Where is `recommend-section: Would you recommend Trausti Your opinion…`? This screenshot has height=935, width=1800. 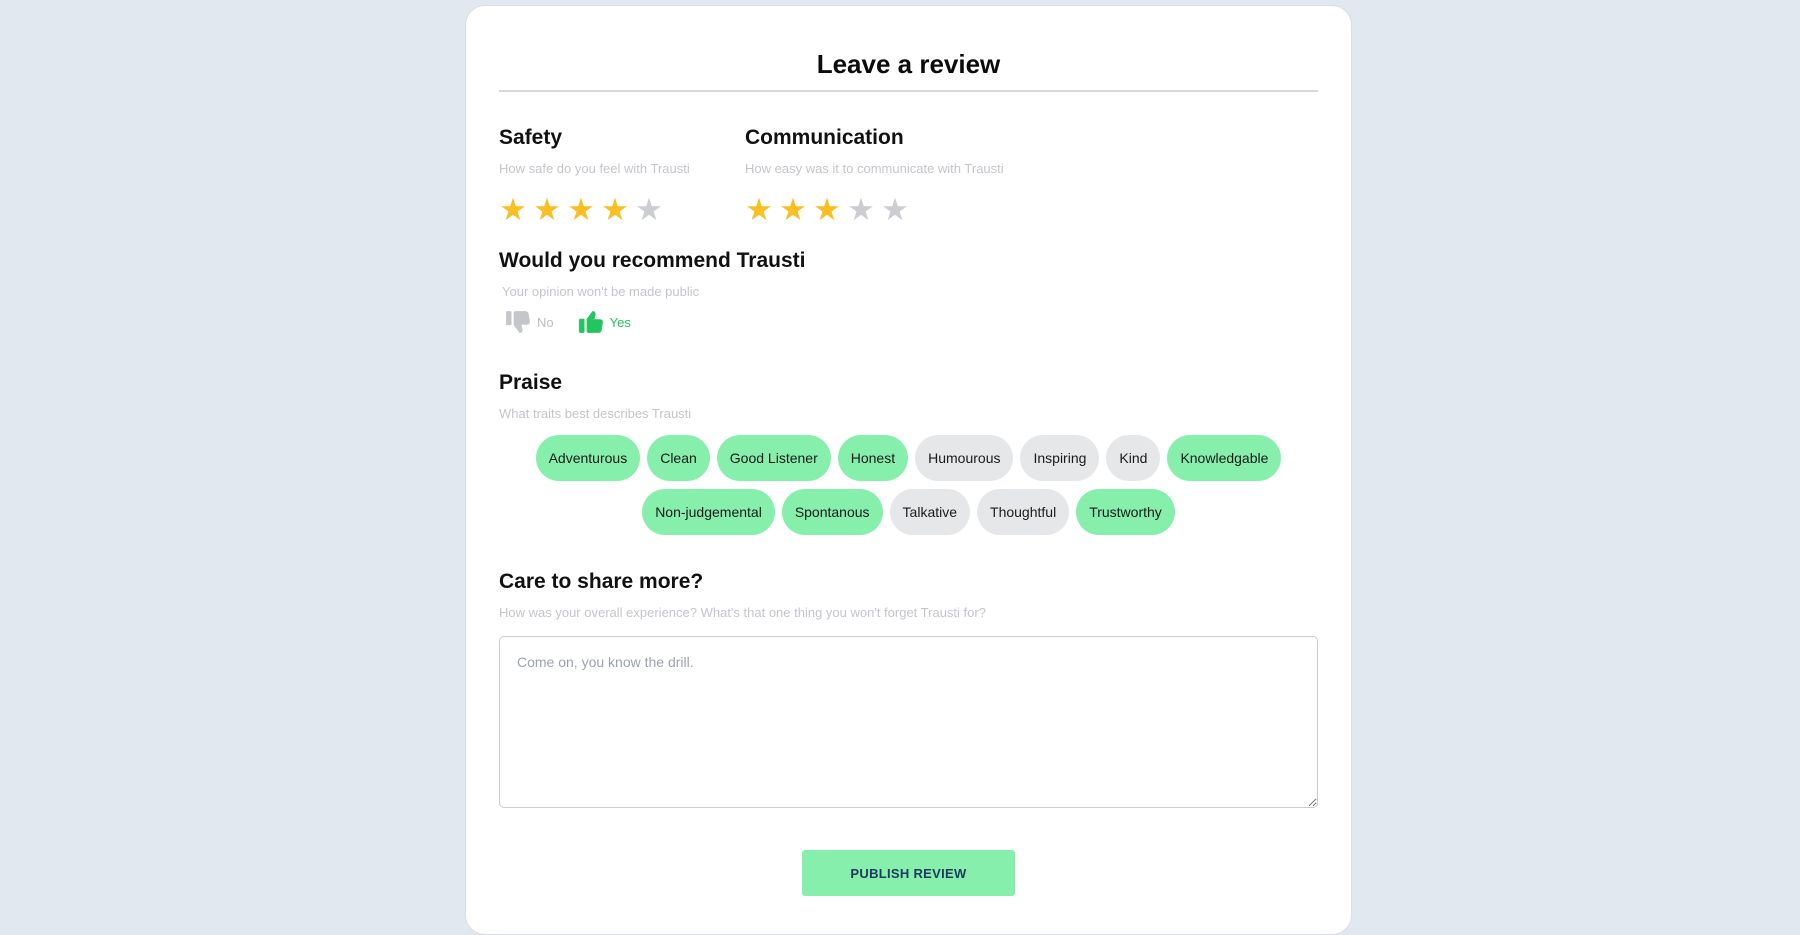
recommend-section: Would you recommend Trausti Your opinion… is located at coordinates (908, 292).